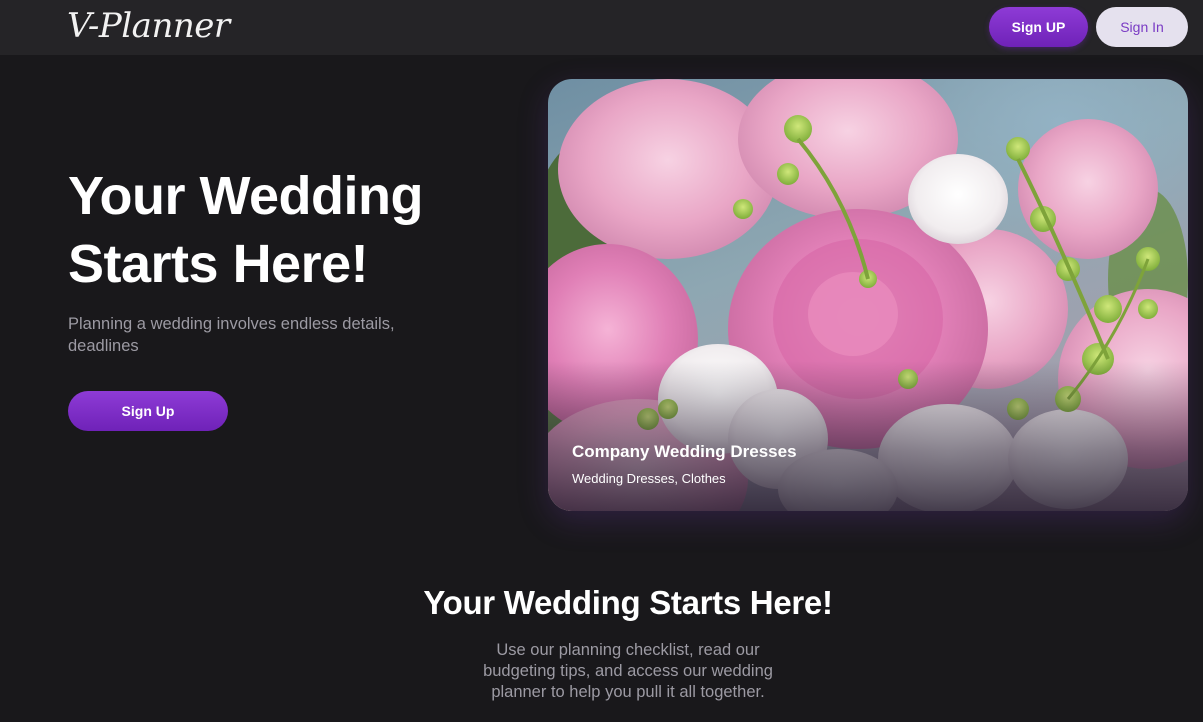 The height and width of the screenshot is (722, 1203). I want to click on card-title: Company Wedding Dresses, so click(684, 451).